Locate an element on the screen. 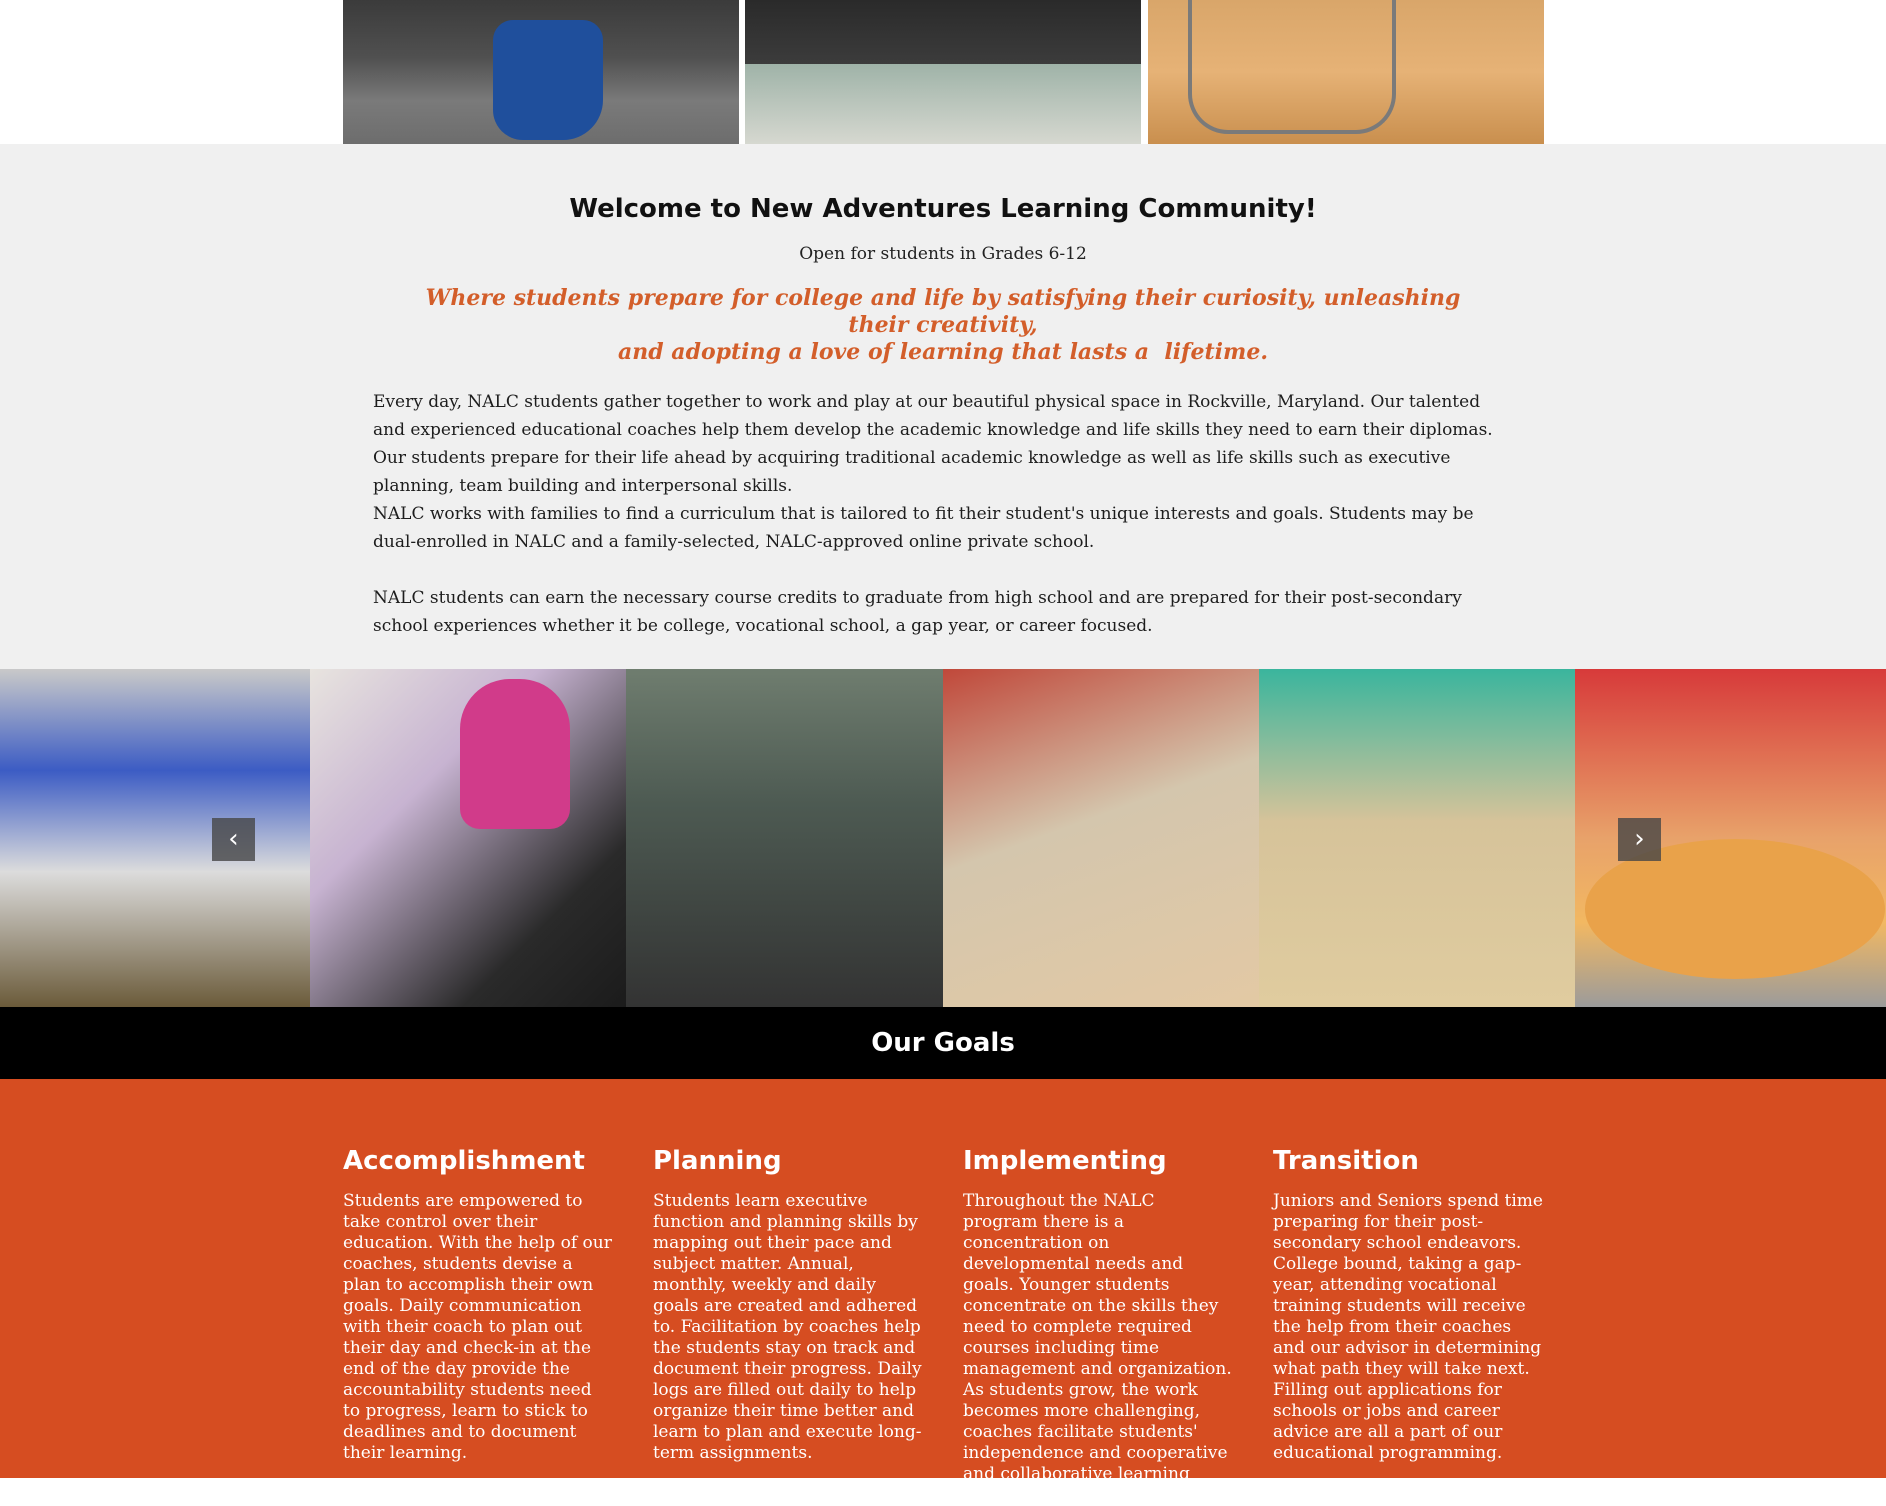  carousel-prev-button: ‹ is located at coordinates (233, 839).